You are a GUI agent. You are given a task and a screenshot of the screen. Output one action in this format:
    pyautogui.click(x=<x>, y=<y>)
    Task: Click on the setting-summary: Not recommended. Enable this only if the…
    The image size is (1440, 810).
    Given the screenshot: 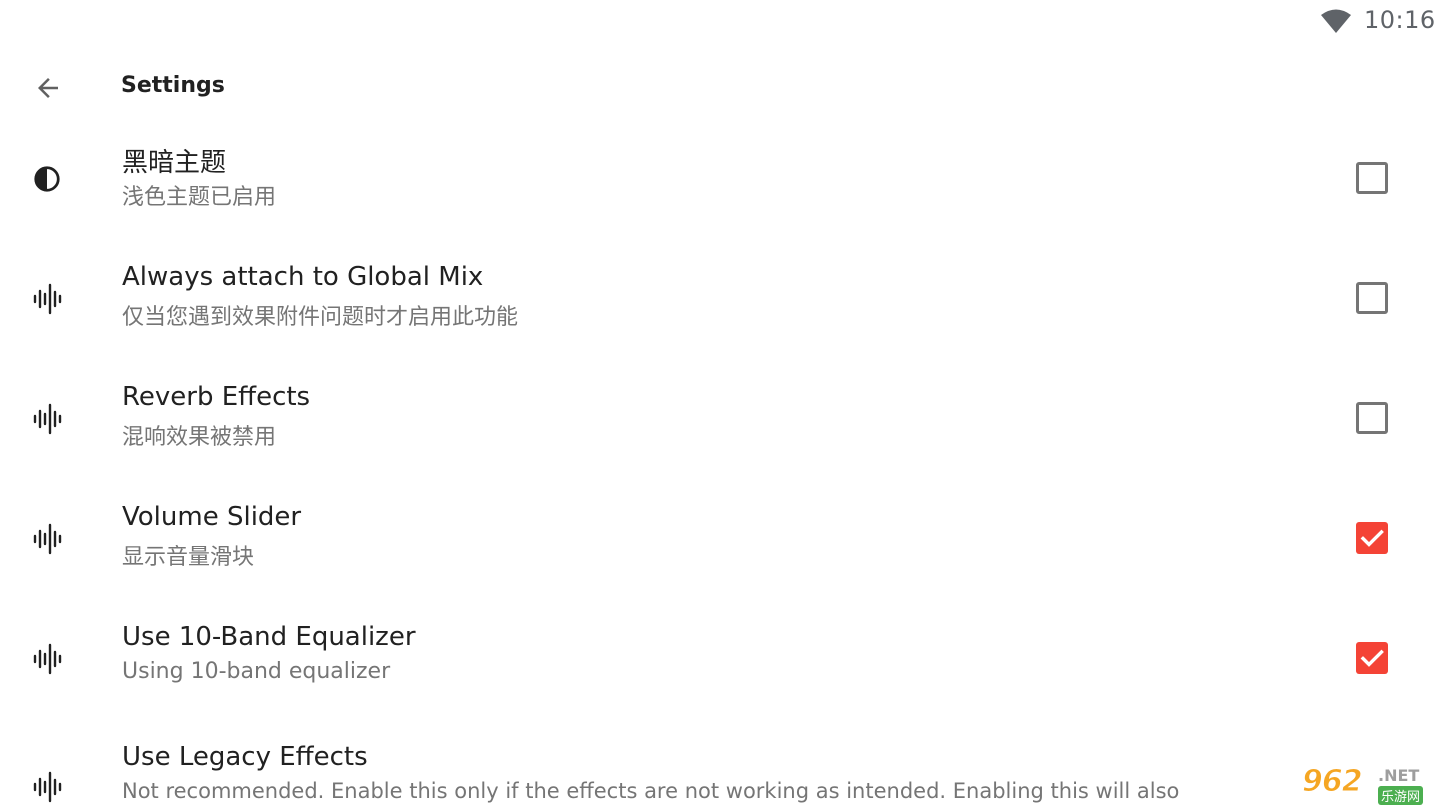 What is the action you would take?
    pyautogui.click(x=651, y=791)
    